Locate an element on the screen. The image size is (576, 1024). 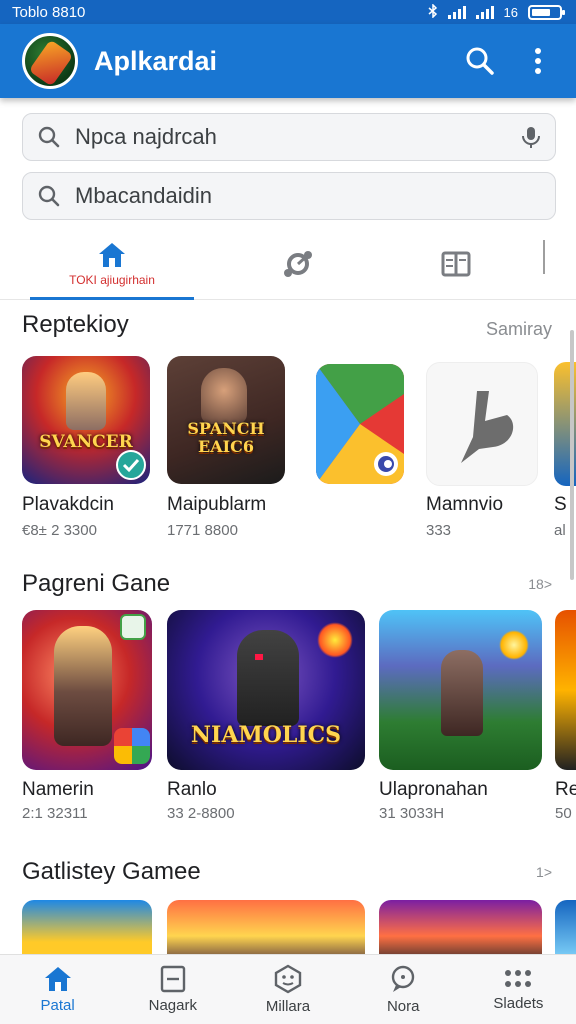
tile-art-text: SVANCER is located at coordinates (86, 442).